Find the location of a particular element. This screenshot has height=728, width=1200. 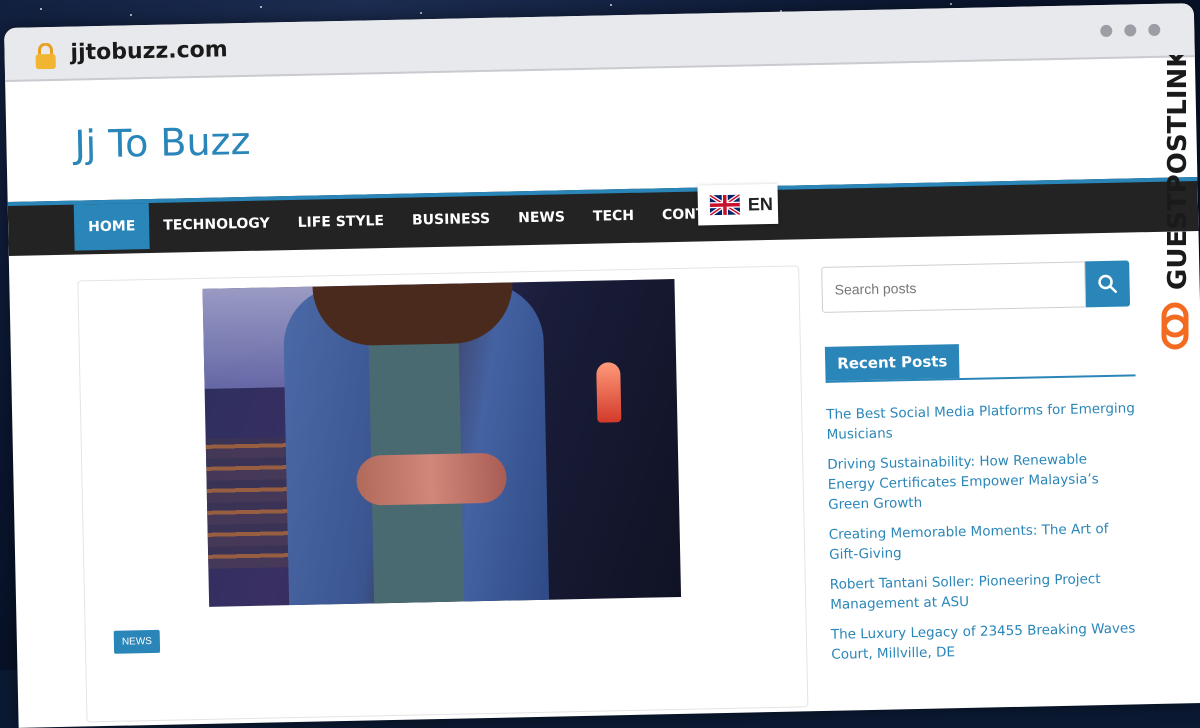

nav-item-tech: TECH is located at coordinates (613, 216).